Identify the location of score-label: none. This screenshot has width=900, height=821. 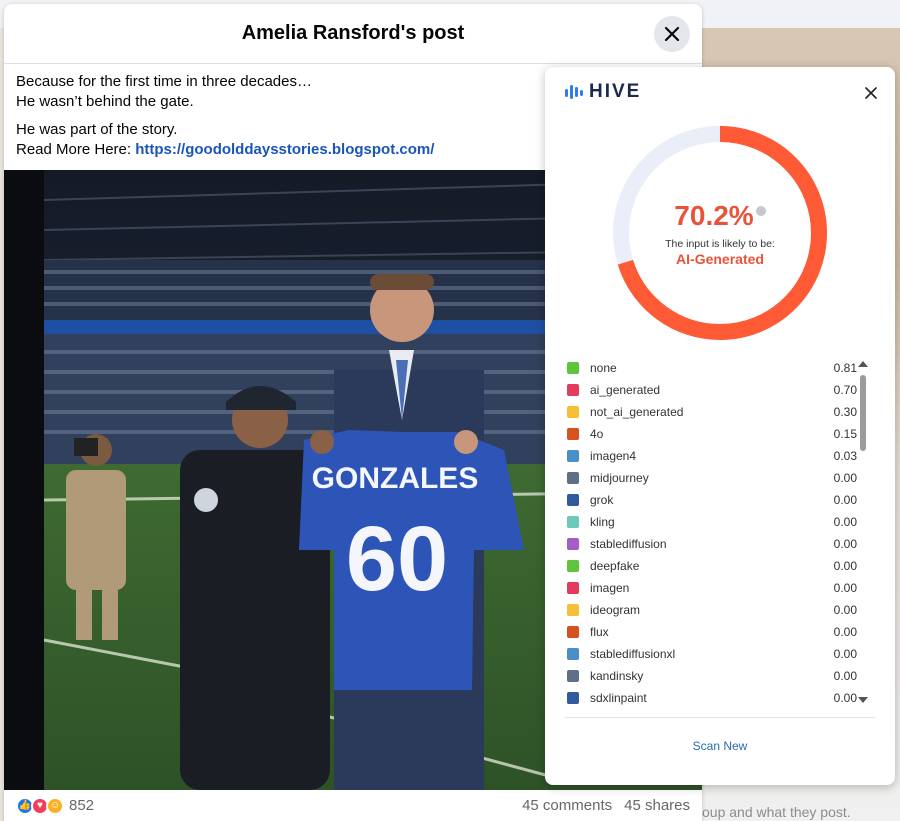
(603, 368).